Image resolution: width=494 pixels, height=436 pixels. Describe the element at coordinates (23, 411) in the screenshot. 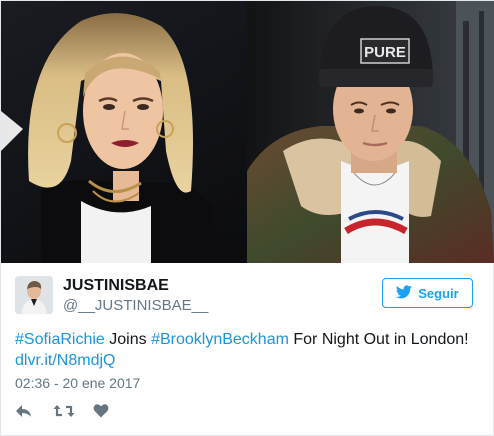

I see `reply-icon` at that location.